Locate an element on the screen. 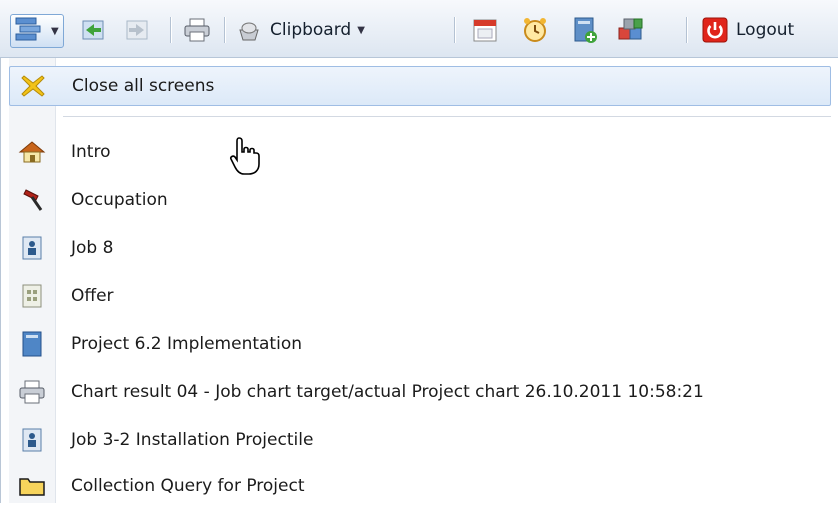  logout-label: Logout is located at coordinates (765, 30).